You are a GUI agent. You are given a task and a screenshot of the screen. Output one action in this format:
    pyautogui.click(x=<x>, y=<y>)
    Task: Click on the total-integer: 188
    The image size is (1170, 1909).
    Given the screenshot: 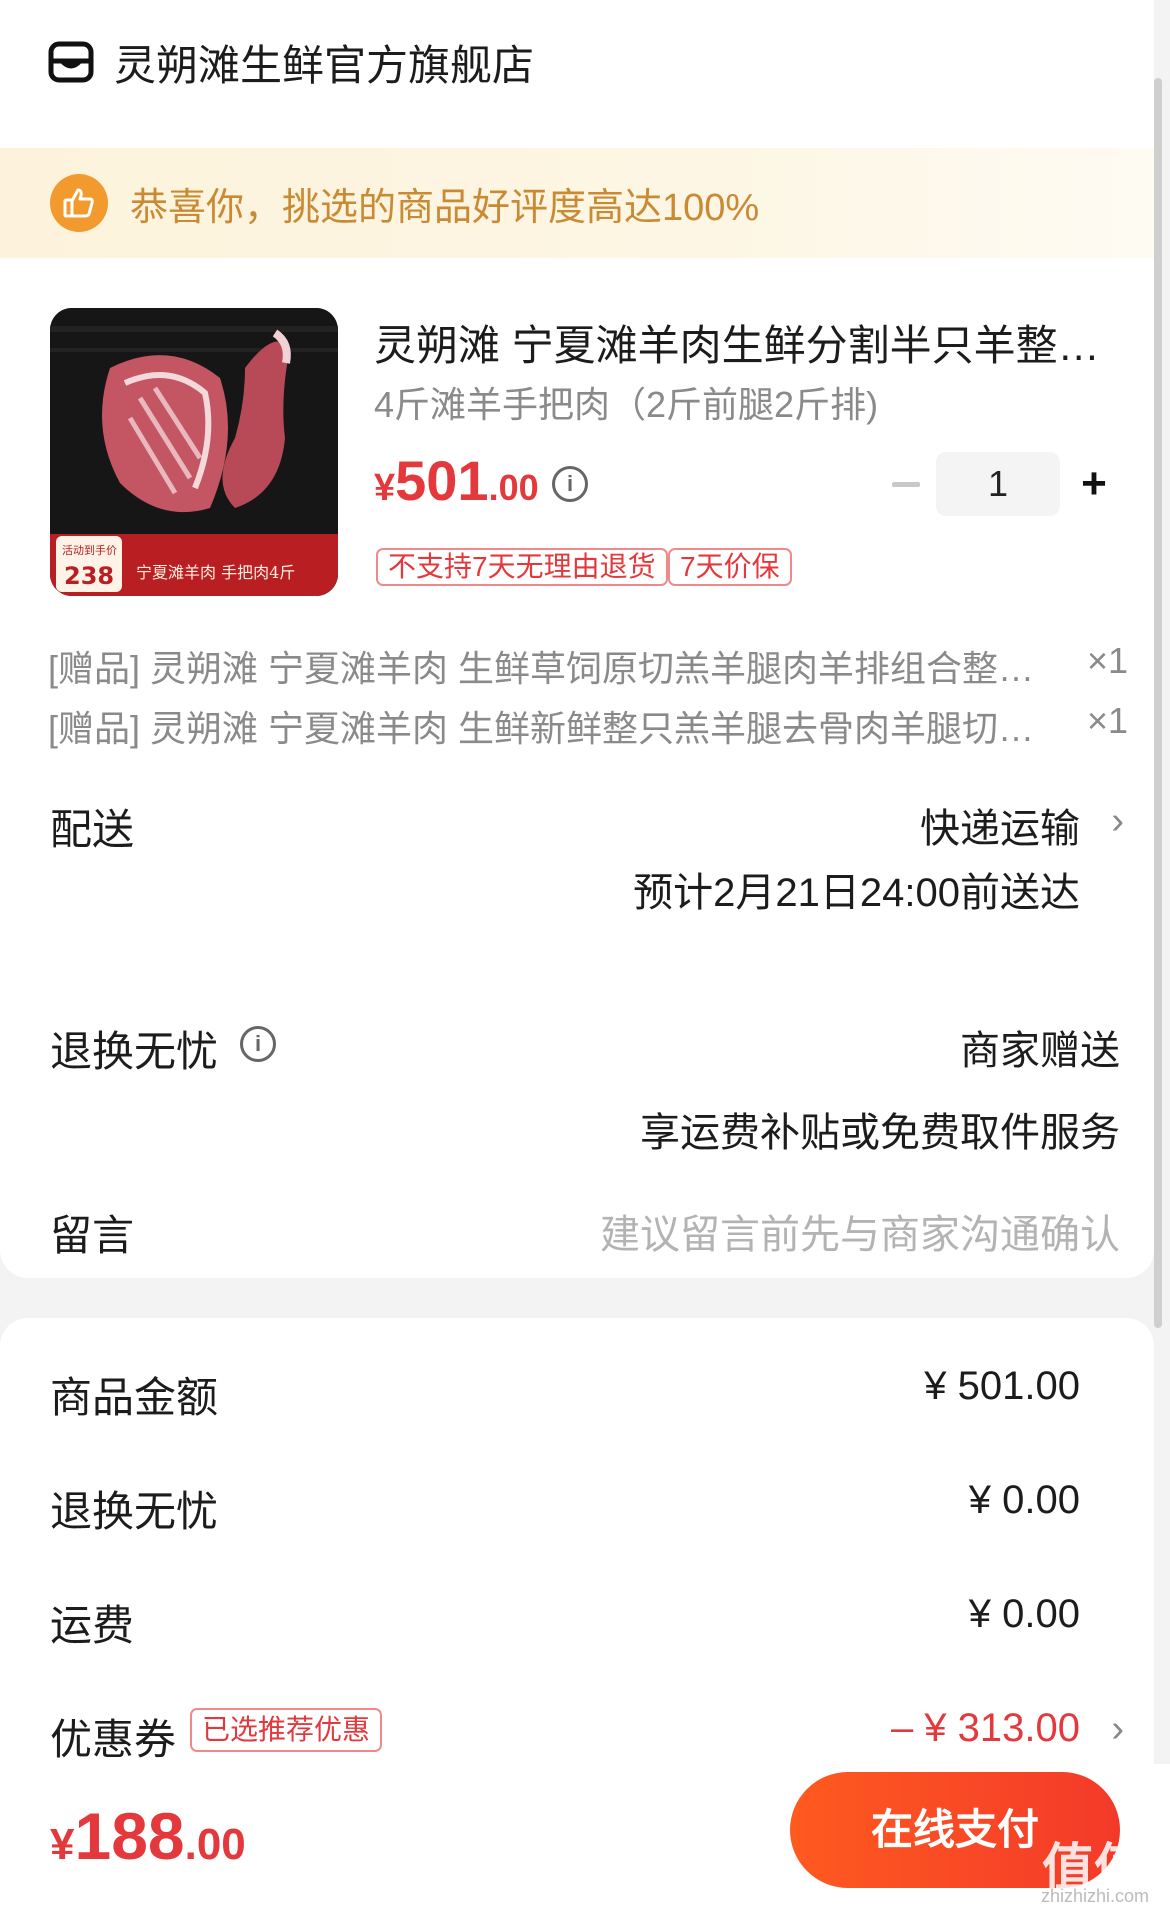 What is the action you would take?
    pyautogui.click(x=129, y=1836)
    